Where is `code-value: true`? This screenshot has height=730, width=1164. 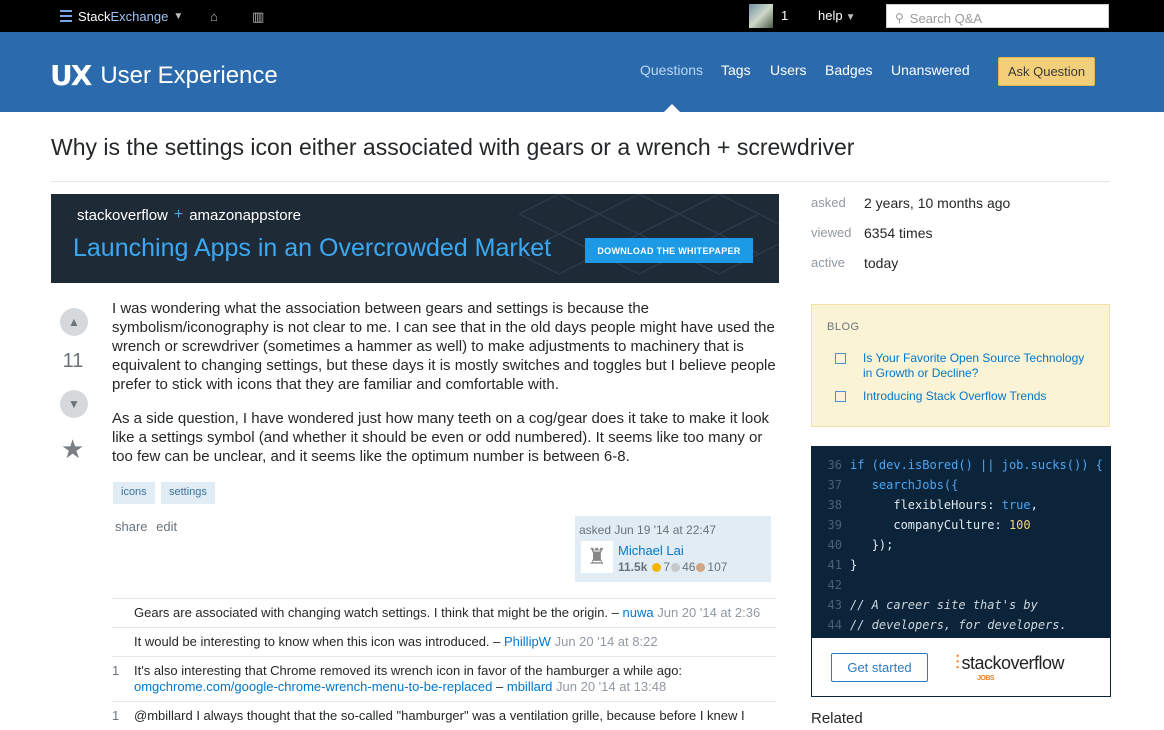
code-value: true is located at coordinates (1016, 505).